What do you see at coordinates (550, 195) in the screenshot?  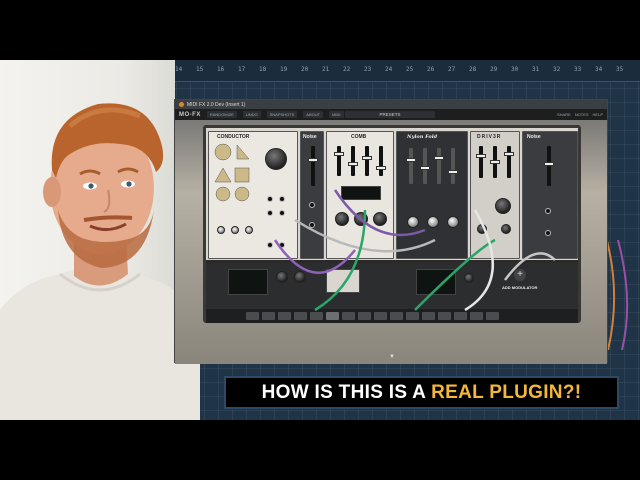 I see `module-noise-right: Noise` at bounding box center [550, 195].